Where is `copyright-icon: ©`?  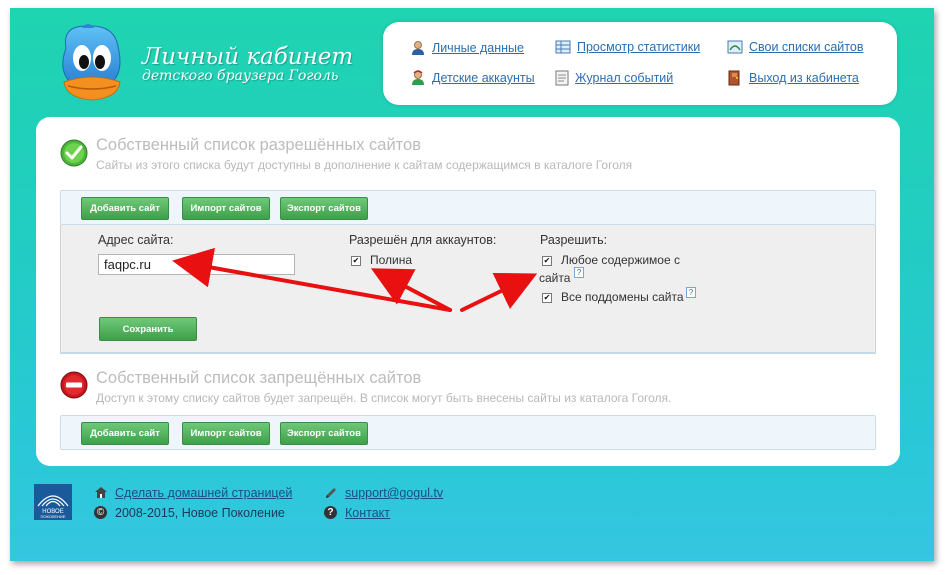
copyright-icon: © is located at coordinates (100, 512).